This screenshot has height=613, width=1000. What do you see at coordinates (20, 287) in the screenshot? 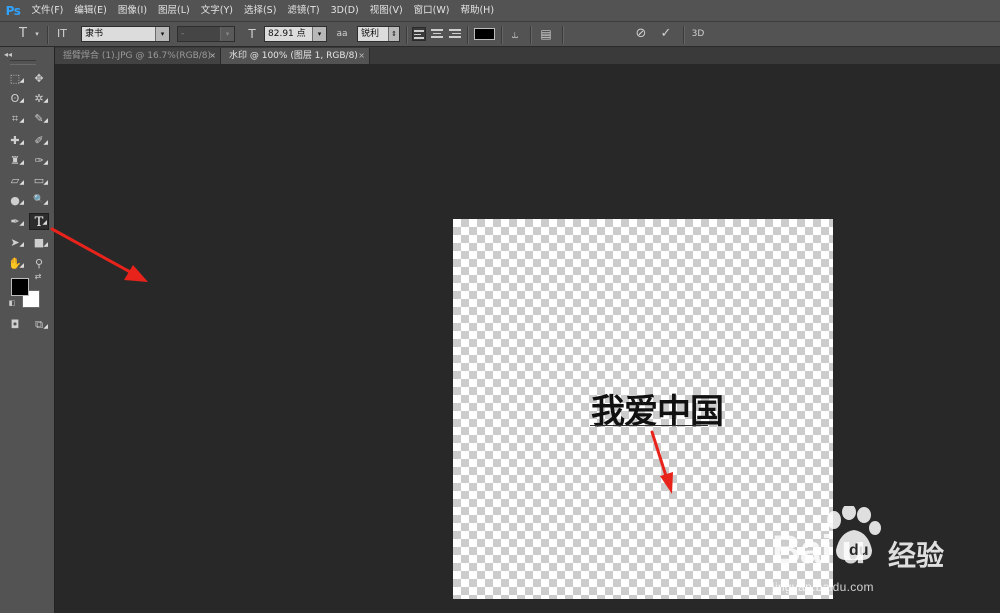
I see `foreground-color-swatch` at bounding box center [20, 287].